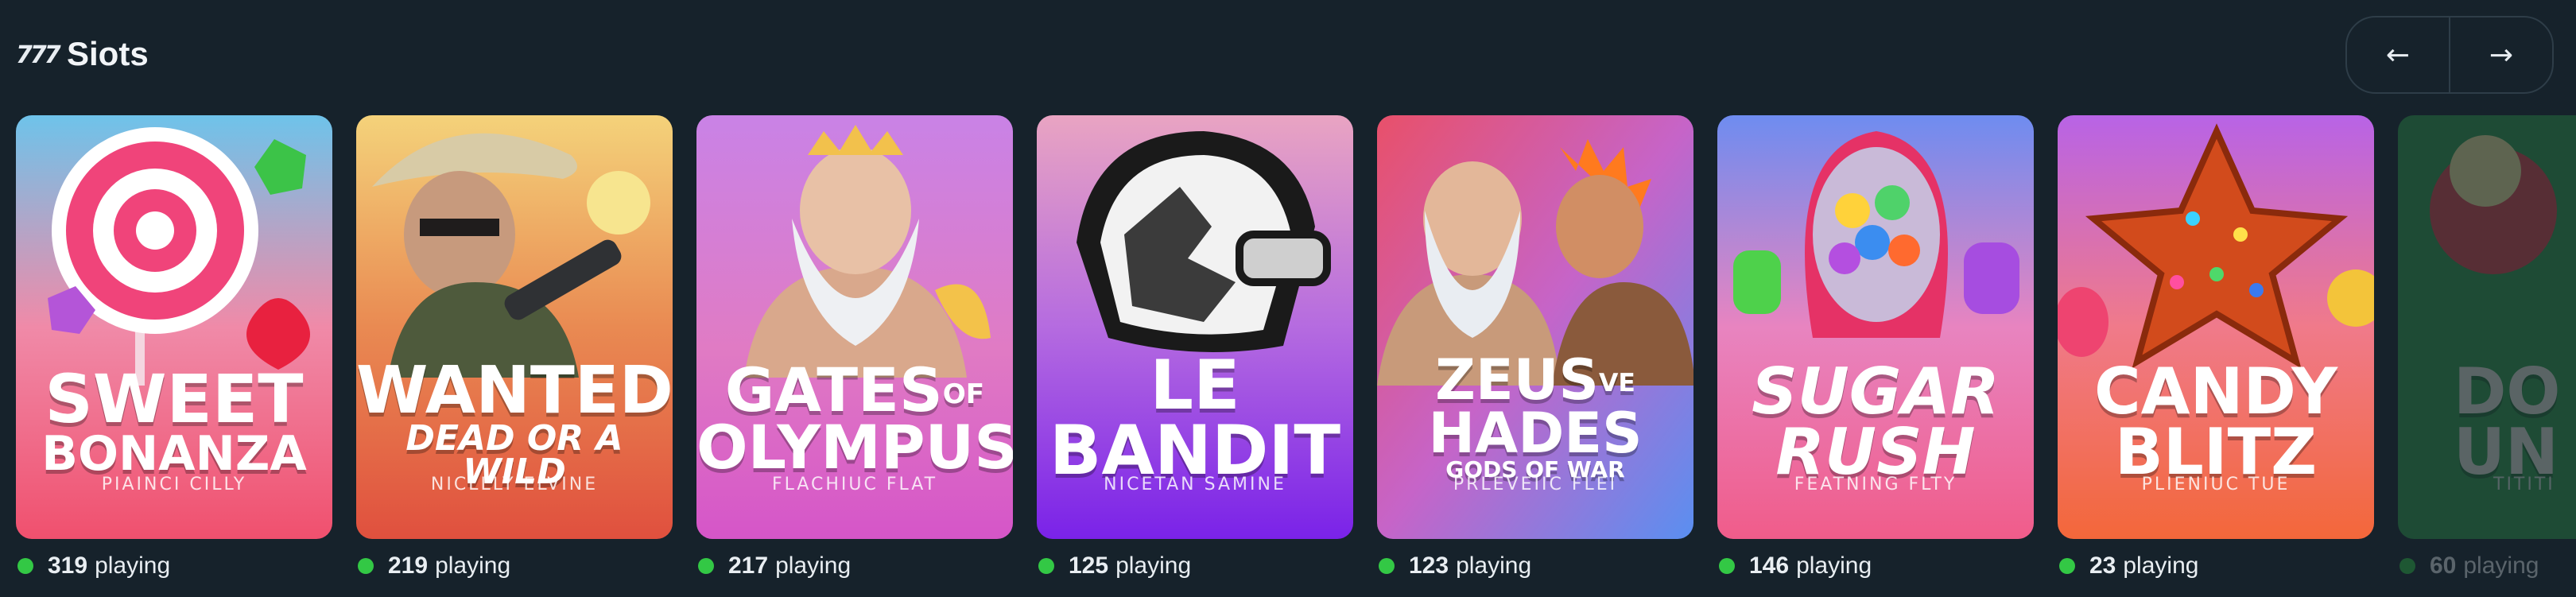 The width and height of the screenshot is (2576, 597). Describe the element at coordinates (434, 566) in the screenshot. I see `player-count: 219 playing` at that location.